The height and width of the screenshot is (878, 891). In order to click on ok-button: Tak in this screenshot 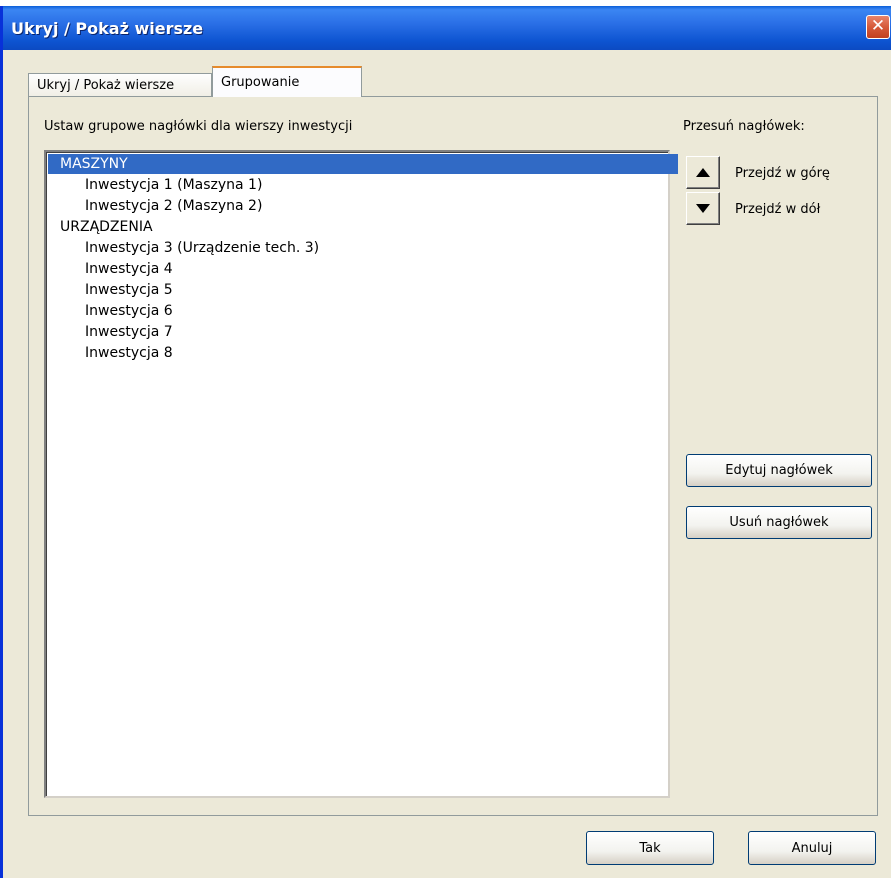, I will do `click(650, 848)`.